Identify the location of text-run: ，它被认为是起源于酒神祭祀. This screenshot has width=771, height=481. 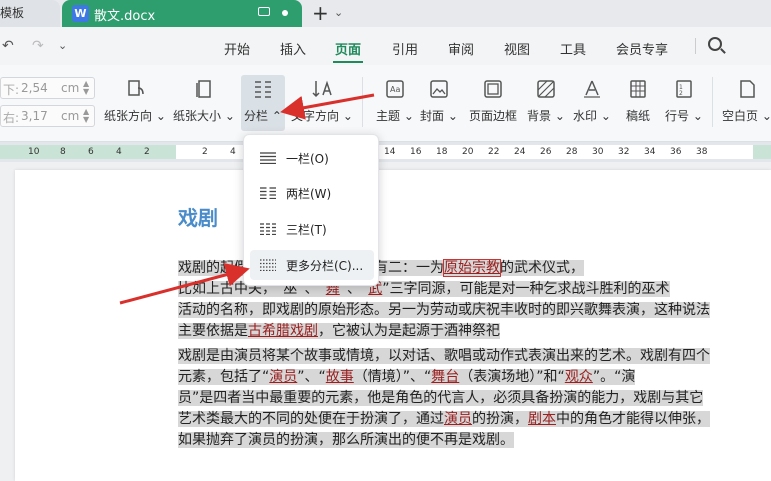
(409, 331).